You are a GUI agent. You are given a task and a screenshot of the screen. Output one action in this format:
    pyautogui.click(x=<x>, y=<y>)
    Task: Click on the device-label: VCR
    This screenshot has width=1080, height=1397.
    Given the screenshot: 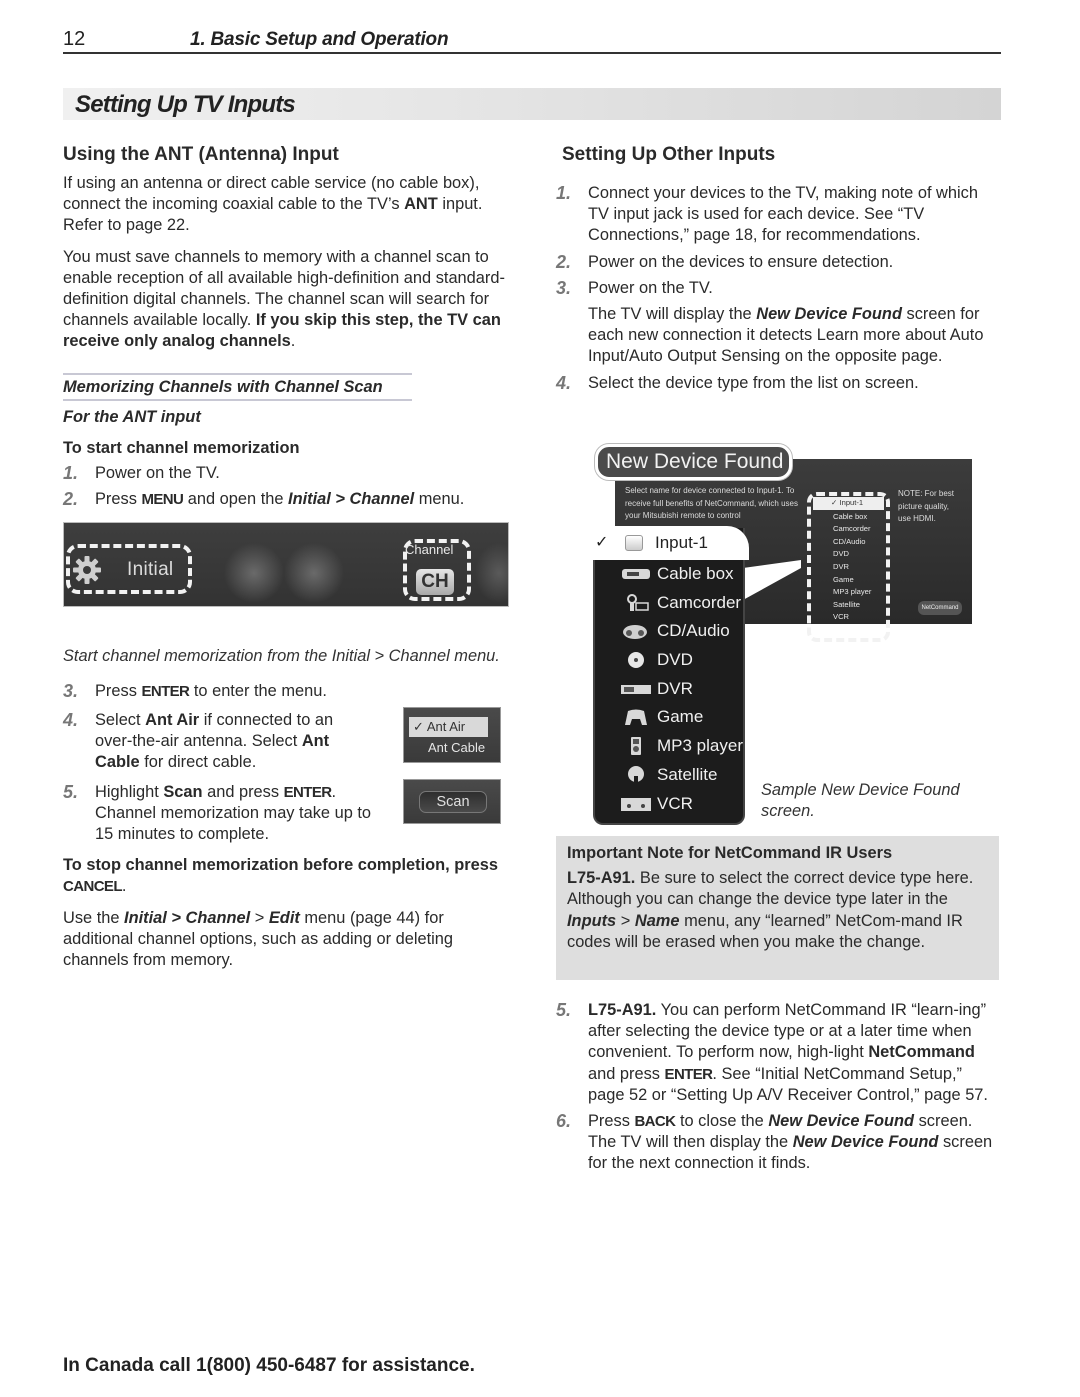 What is the action you would take?
    pyautogui.click(x=675, y=803)
    